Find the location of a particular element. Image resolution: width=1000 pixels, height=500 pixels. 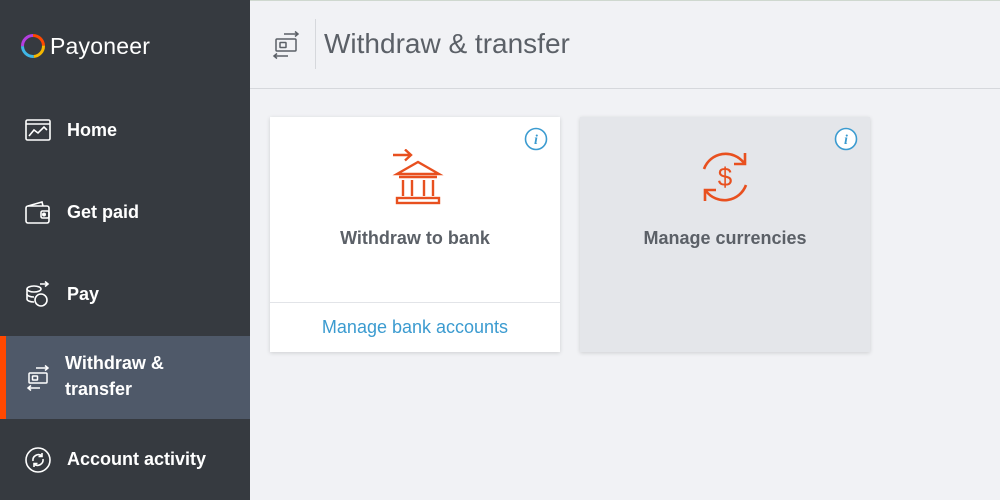

card-footer: Manage bank accounts is located at coordinates (415, 327).